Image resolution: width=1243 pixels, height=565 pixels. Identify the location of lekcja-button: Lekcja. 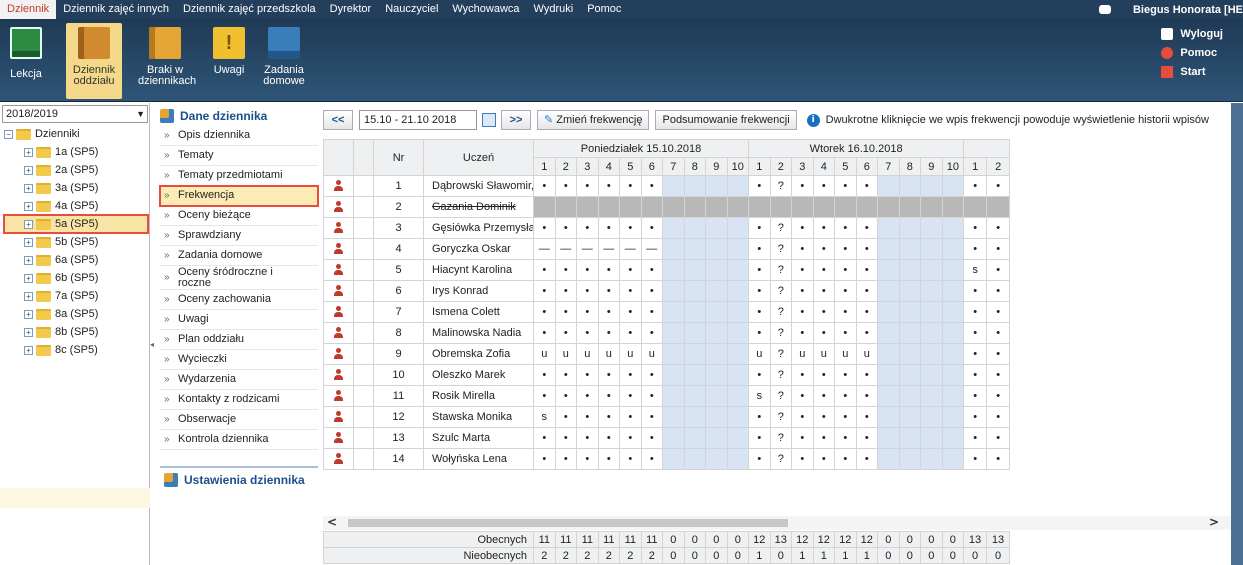
(26, 61).